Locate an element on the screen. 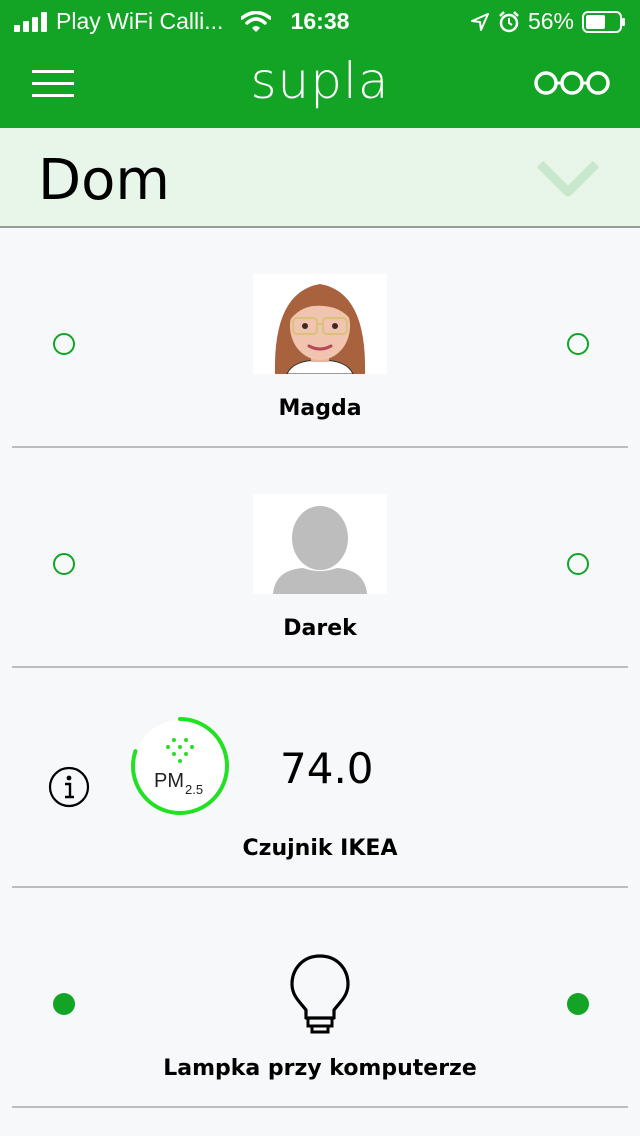 The width and height of the screenshot is (640, 1136). person-placeholder-image is located at coordinates (320, 544).